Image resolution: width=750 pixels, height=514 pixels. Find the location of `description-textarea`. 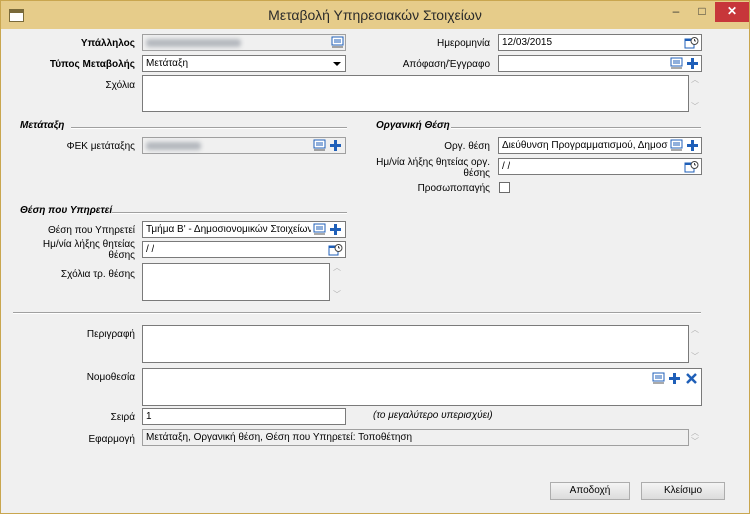

description-textarea is located at coordinates (415, 344).